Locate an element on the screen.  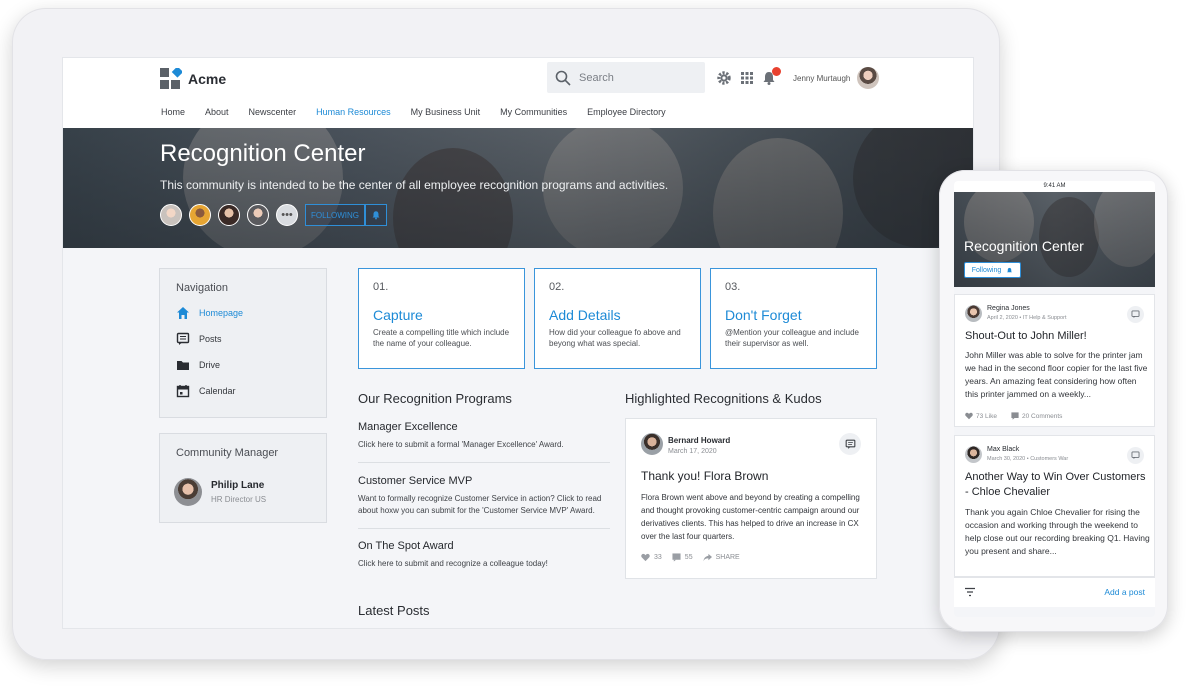
post-meta: April 2, 2020 • IT Help & Support is located at coordinates (1027, 318).